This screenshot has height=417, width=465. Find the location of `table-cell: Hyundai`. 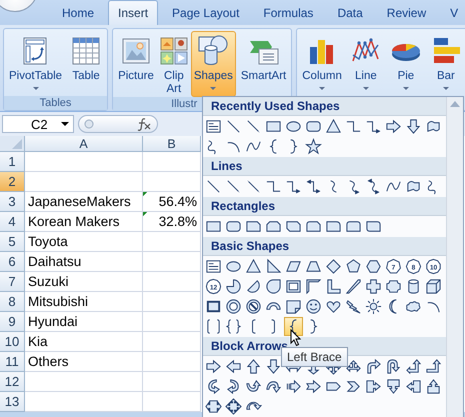

table-cell: Hyundai is located at coordinates (84, 322).